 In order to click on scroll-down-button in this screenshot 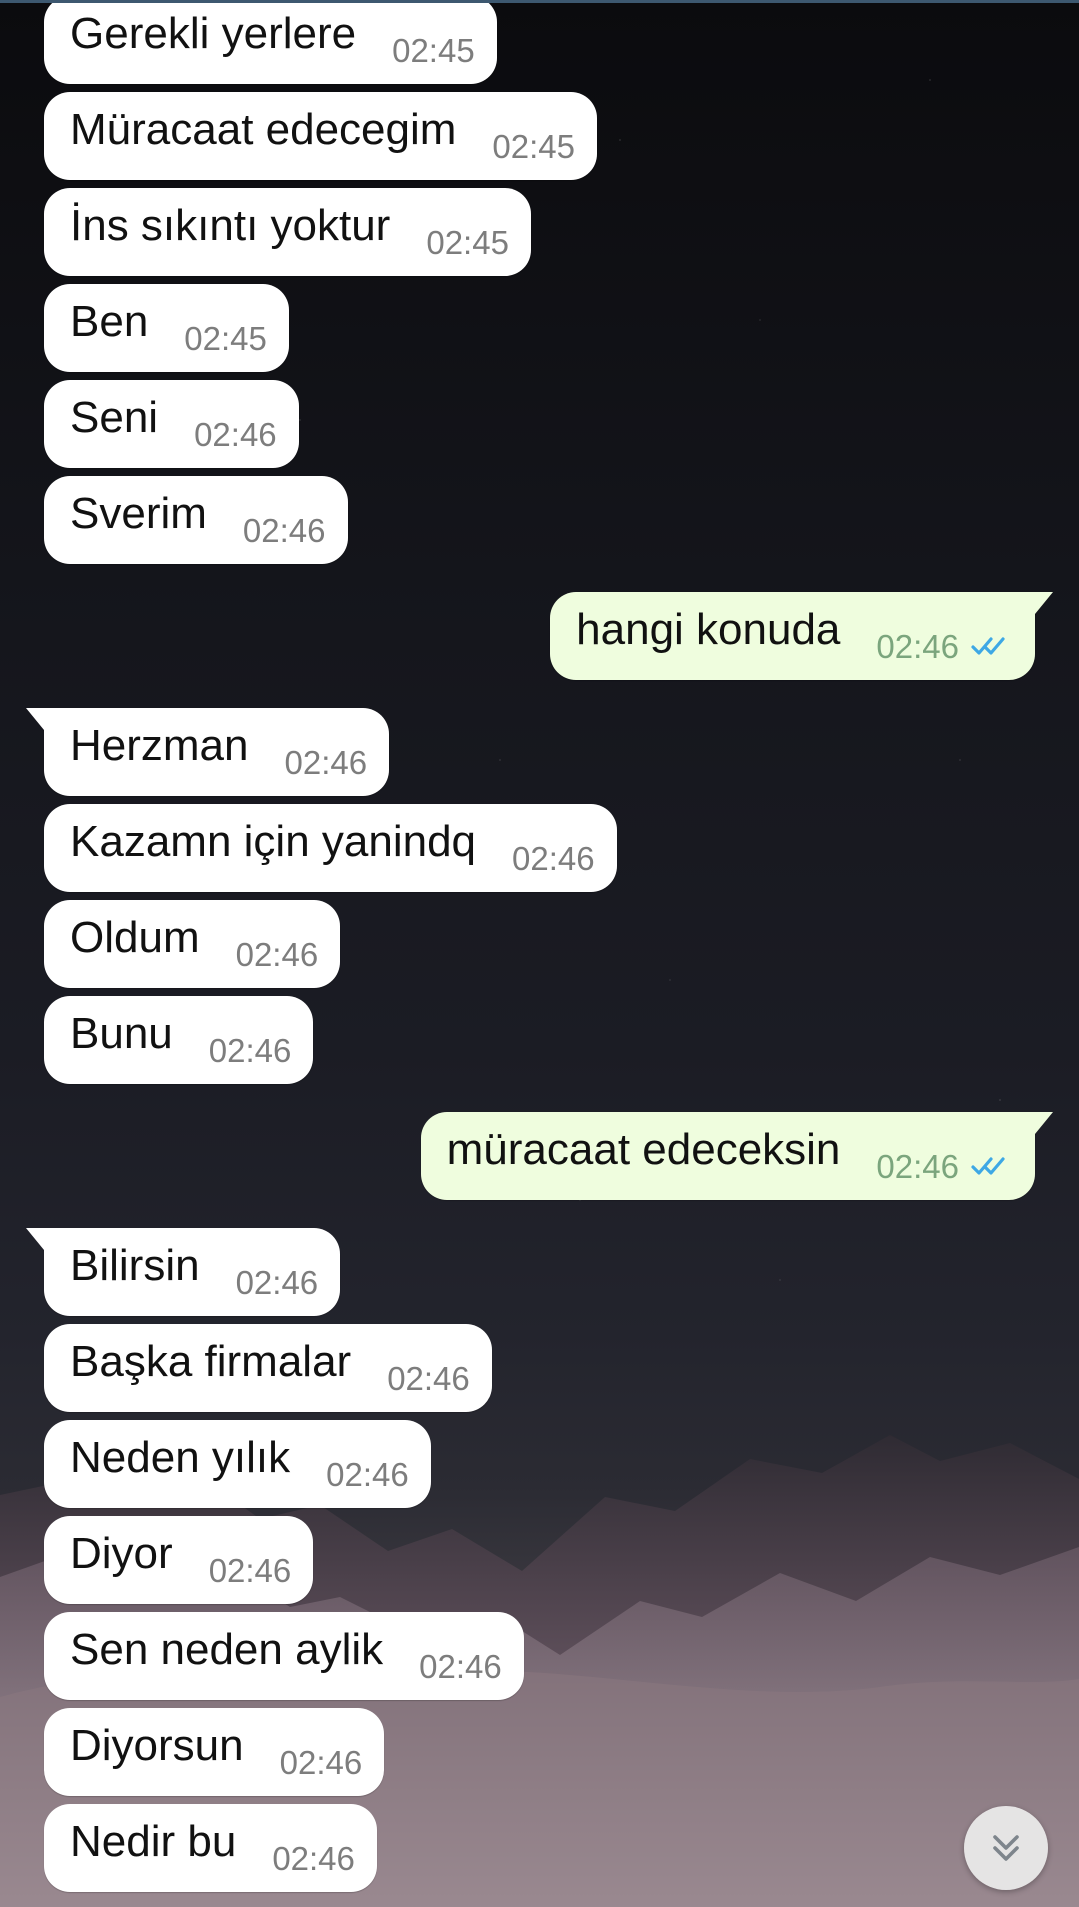, I will do `click(1006, 1848)`.